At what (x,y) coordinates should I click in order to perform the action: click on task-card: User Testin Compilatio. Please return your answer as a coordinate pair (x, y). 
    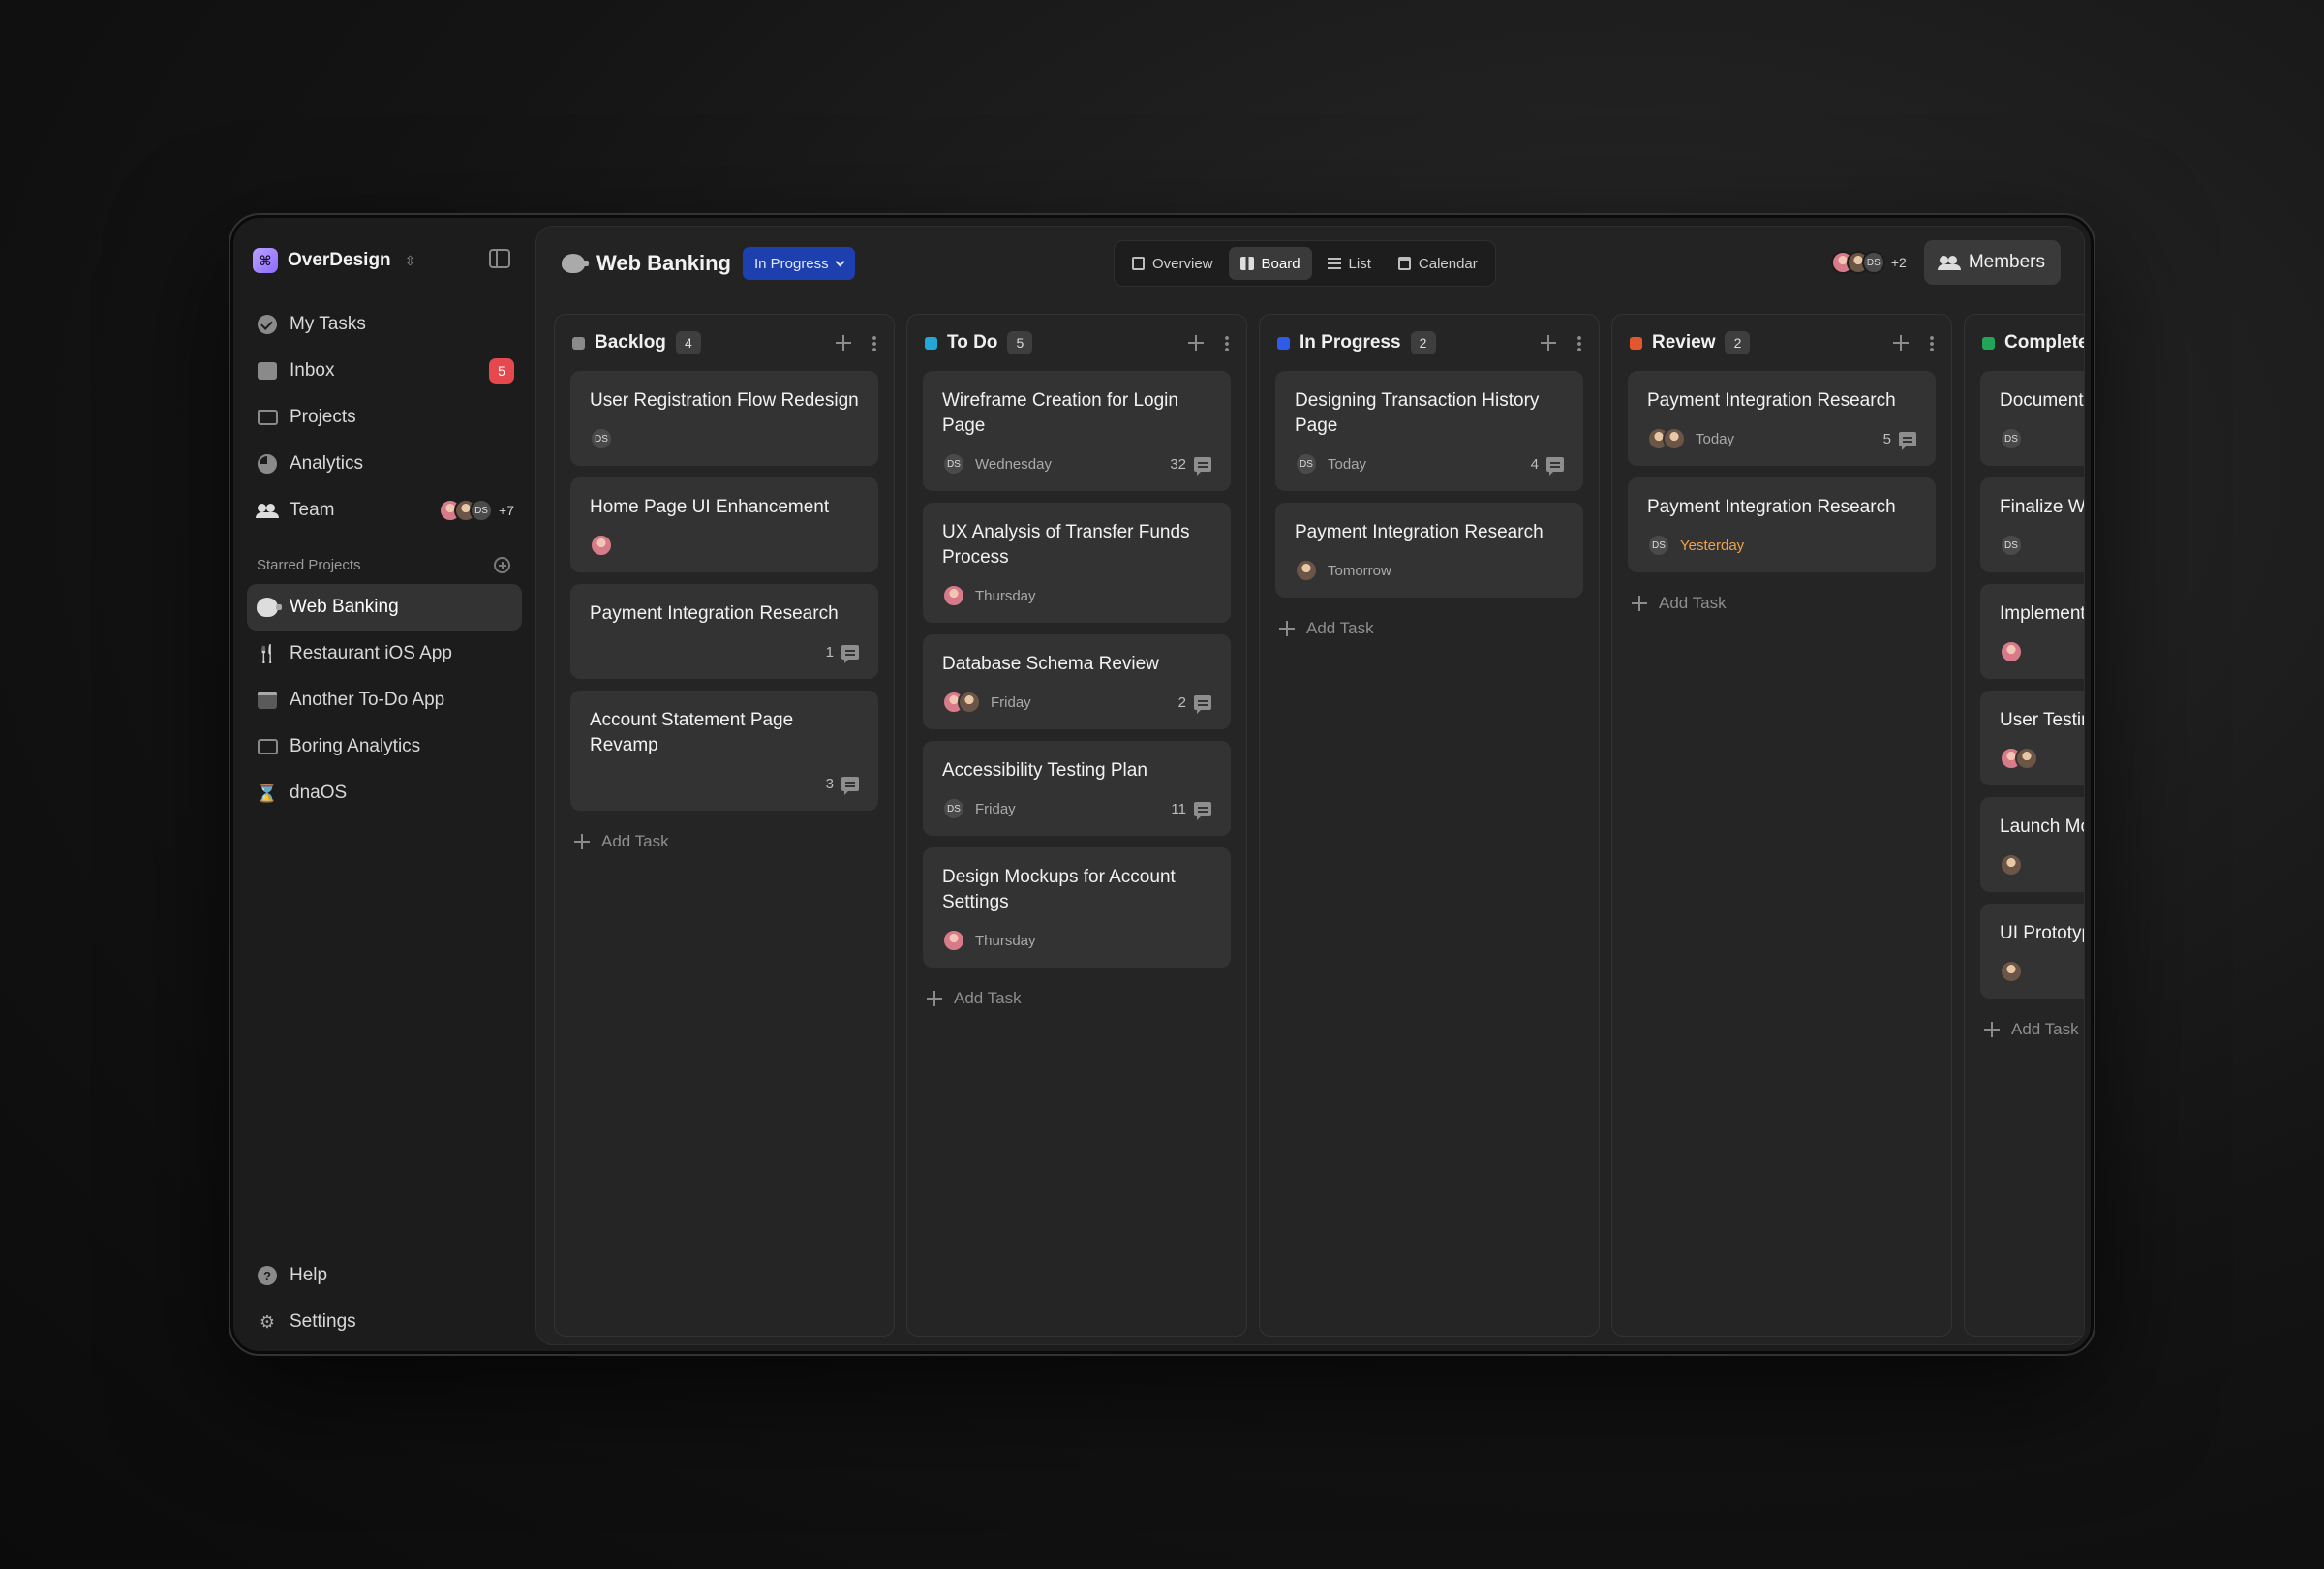
    Looking at the image, I should click on (2032, 738).